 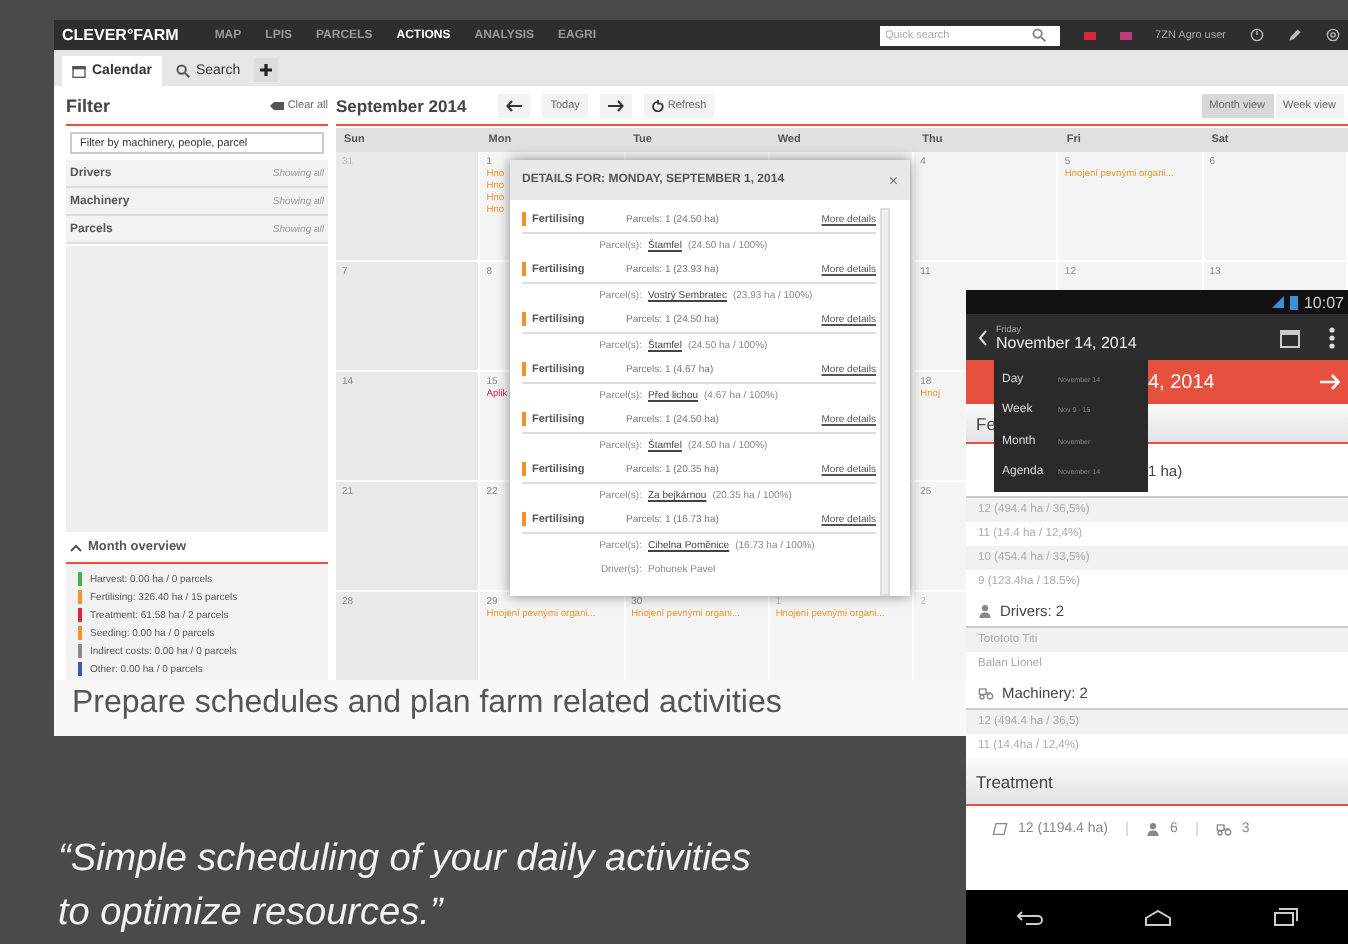 What do you see at coordinates (1295, 35) in the screenshot?
I see `pencil-icon` at bounding box center [1295, 35].